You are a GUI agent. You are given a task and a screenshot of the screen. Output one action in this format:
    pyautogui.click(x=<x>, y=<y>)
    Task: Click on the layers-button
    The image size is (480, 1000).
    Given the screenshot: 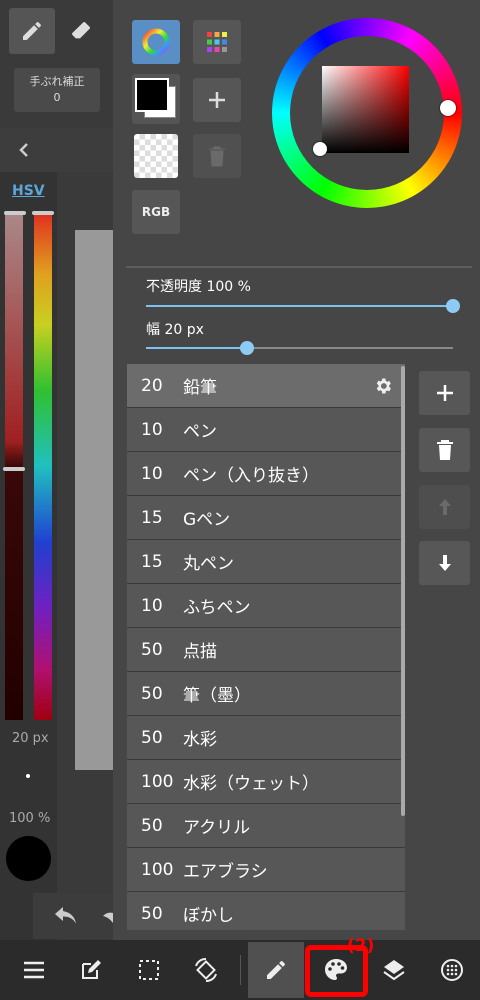 What is the action you would take?
    pyautogui.click(x=394, y=970)
    